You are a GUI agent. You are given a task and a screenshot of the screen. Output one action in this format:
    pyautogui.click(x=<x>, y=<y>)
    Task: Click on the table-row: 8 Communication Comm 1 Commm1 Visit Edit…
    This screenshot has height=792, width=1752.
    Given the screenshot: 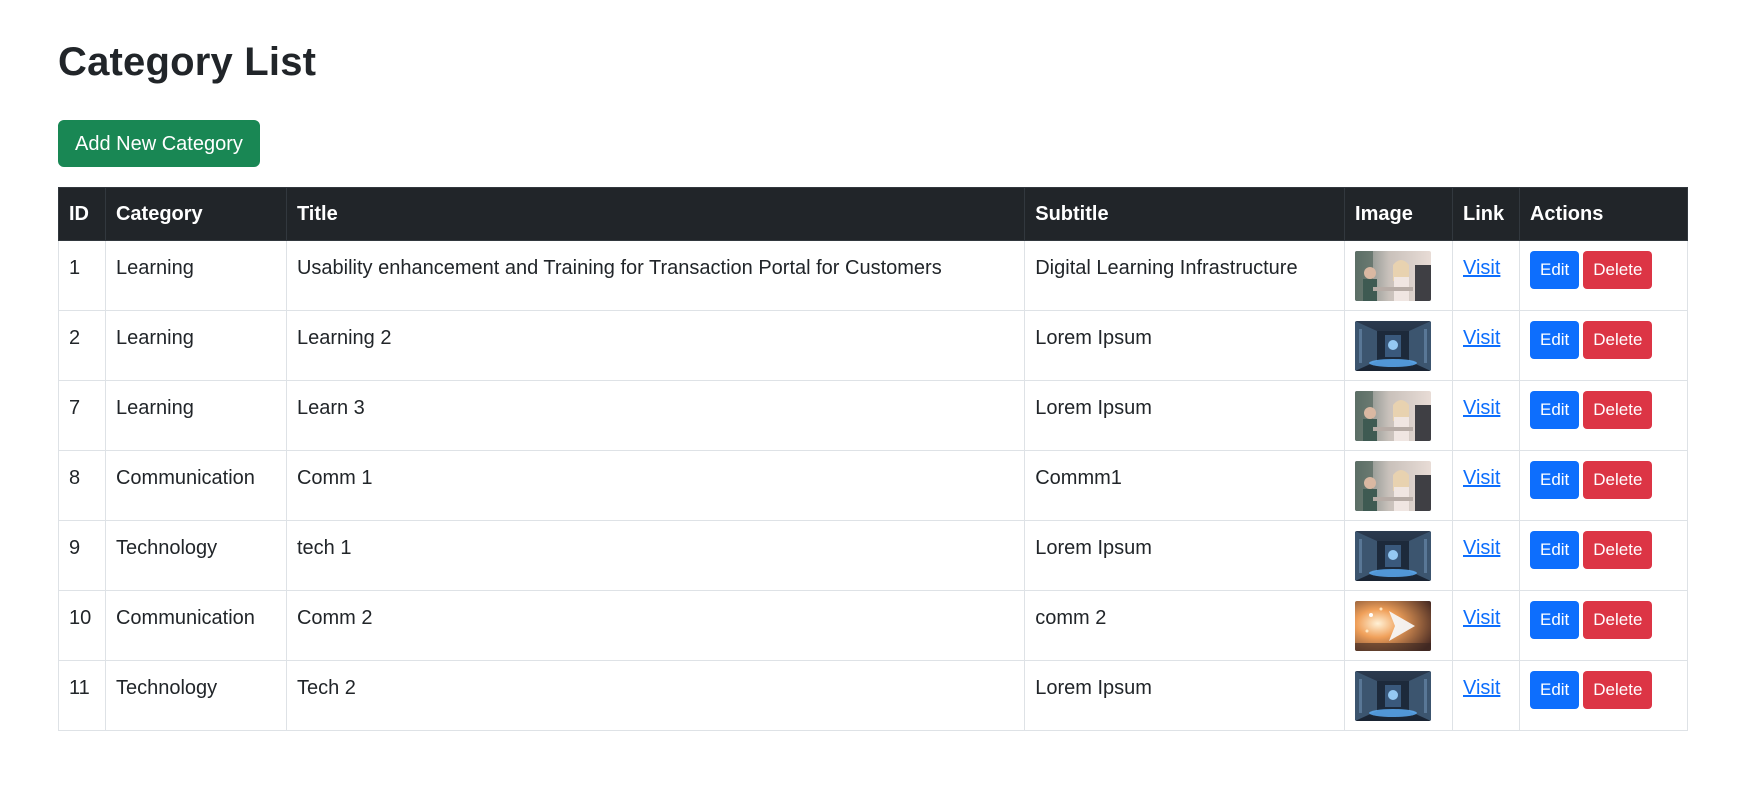 What is the action you would take?
    pyautogui.click(x=873, y=485)
    